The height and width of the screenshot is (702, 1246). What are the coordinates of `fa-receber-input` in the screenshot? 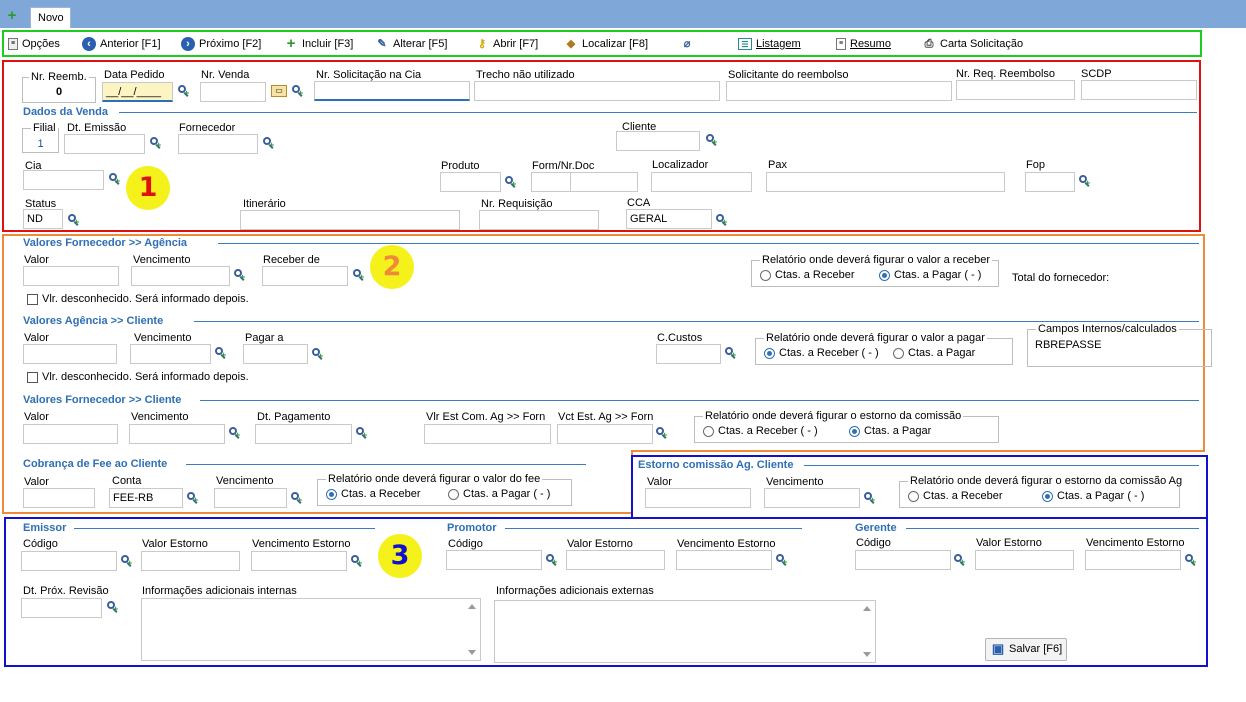 It's located at (305, 276).